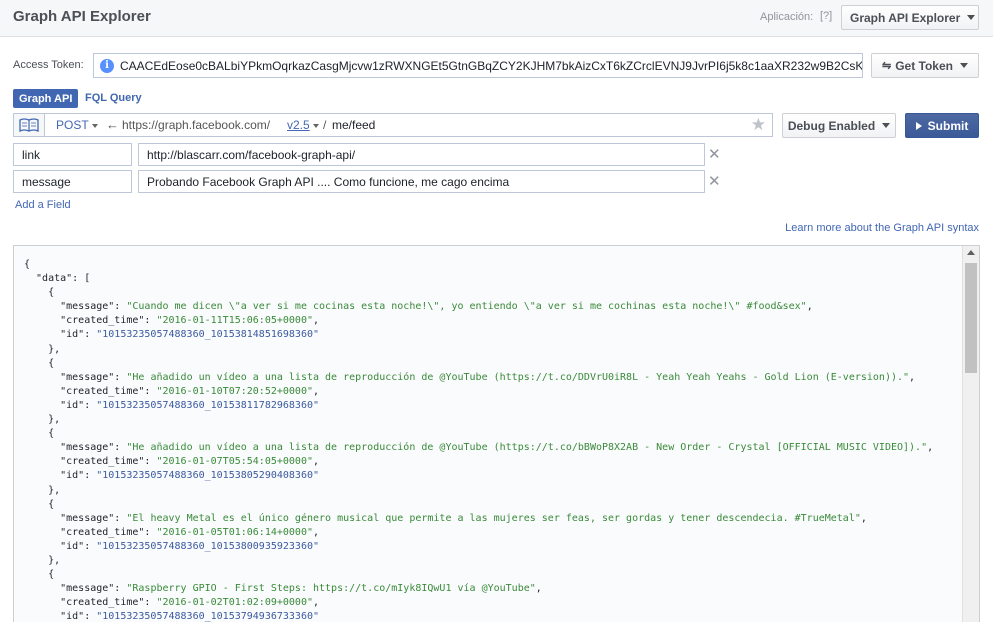 This screenshot has height=622, width=993. Describe the element at coordinates (43, 205) in the screenshot. I see `add-field-link: Add a Field` at that location.